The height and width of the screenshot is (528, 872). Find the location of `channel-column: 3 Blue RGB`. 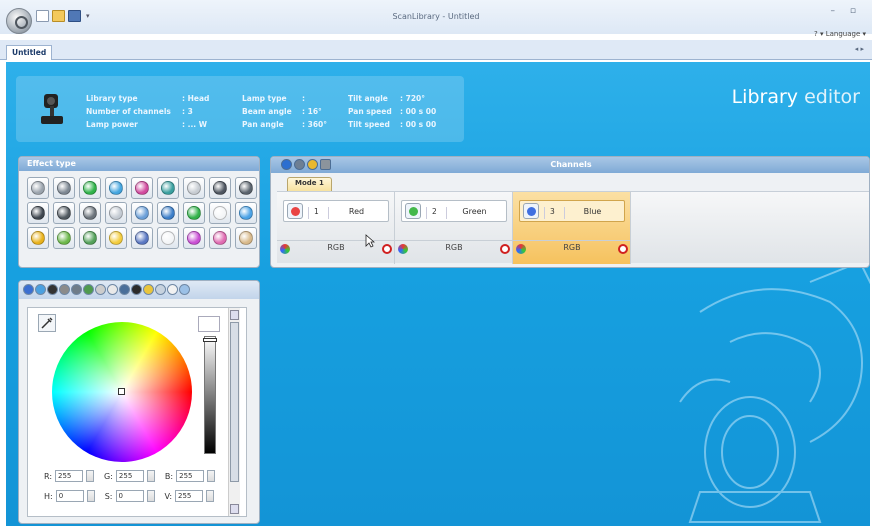

channel-column: 3 Blue RGB is located at coordinates (572, 228).